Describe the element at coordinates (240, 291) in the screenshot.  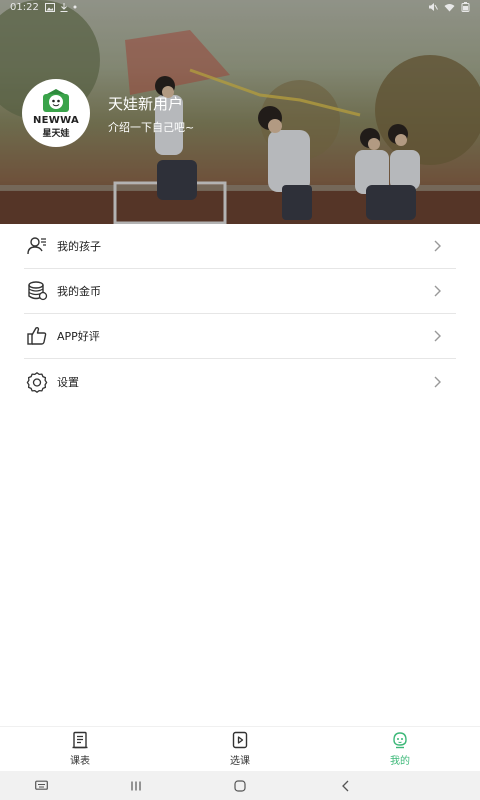
I see `menu-item-my-coins: 我的金币` at that location.